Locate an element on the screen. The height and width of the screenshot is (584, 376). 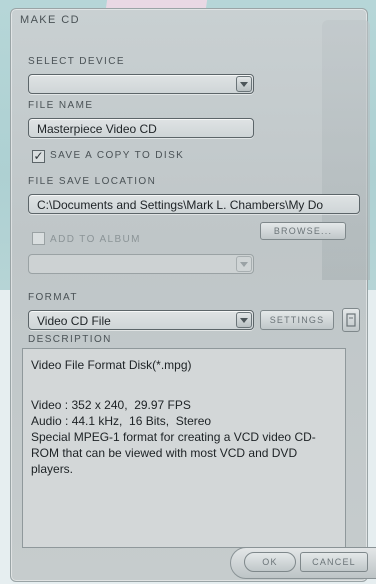
save-copy-label: Save A Copy To Disk is located at coordinates (117, 155).